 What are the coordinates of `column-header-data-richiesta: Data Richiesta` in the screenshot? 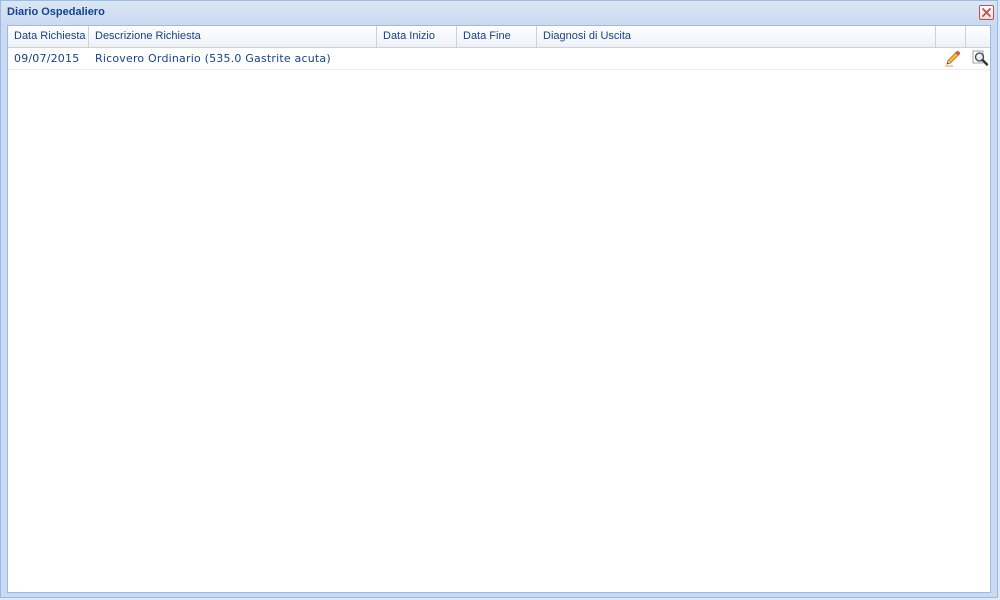 It's located at (48, 36).